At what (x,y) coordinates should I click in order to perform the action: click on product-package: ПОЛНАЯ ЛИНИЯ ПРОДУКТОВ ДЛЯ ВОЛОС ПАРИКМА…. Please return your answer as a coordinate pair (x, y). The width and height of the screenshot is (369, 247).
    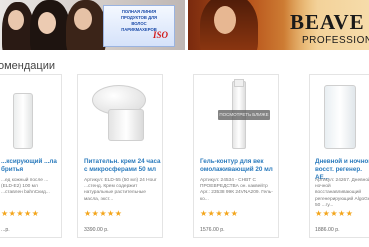
    Looking at the image, I should click on (139, 26).